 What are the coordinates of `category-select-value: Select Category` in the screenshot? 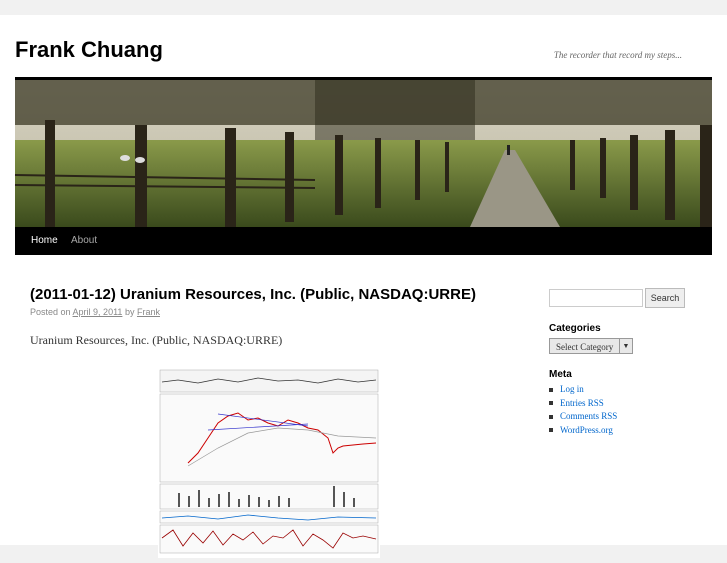 It's located at (585, 347).